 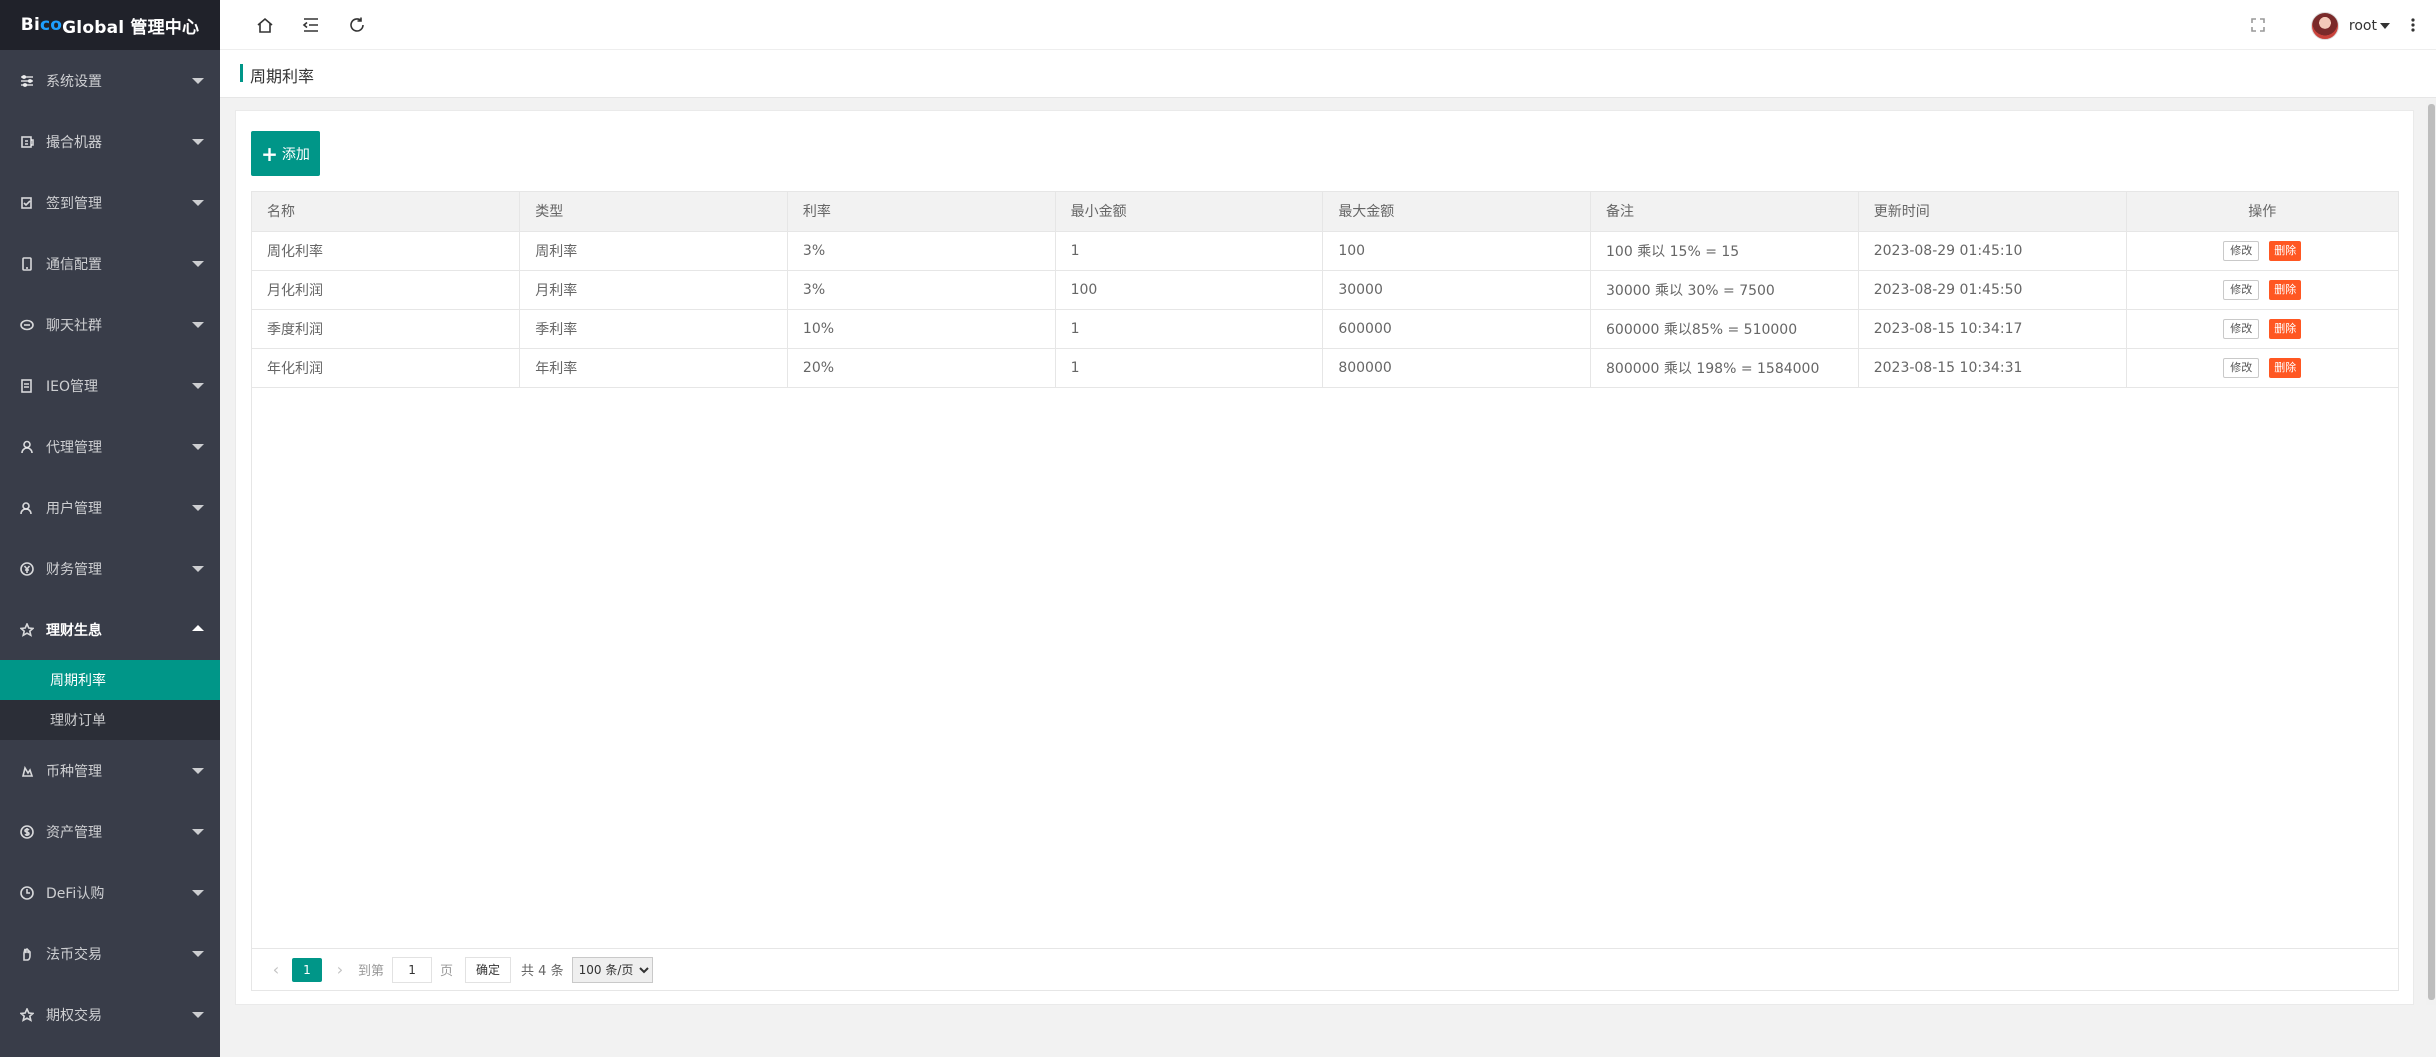 I want to click on sidebar-item-ieo: IEO管理, so click(x=110, y=385).